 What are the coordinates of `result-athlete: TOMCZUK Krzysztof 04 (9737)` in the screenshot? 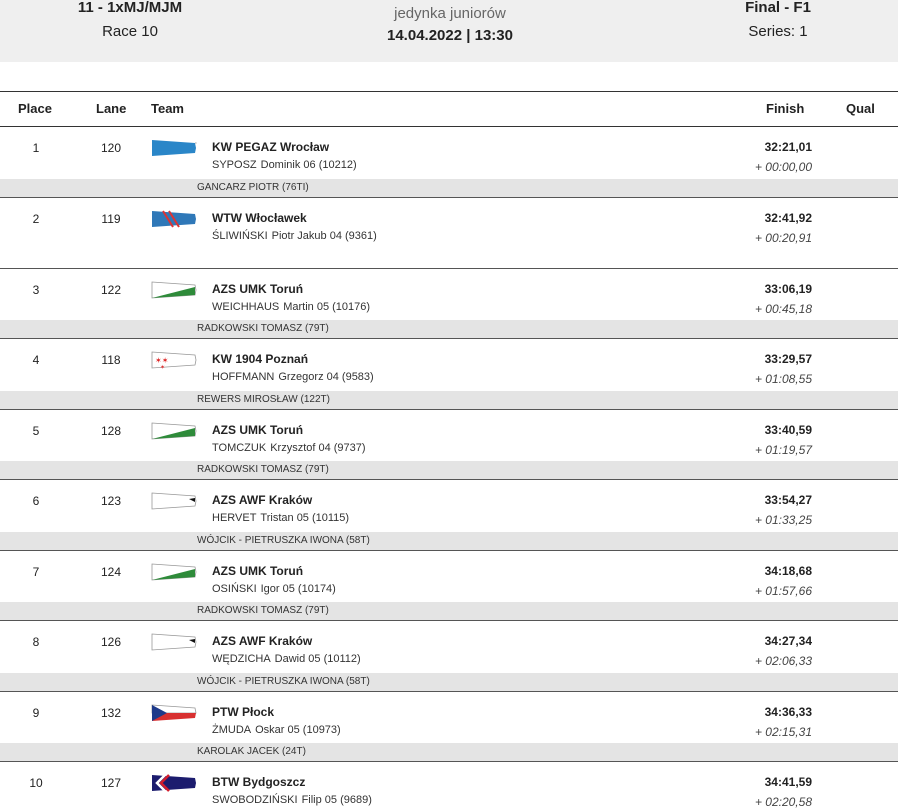 It's located at (289, 448).